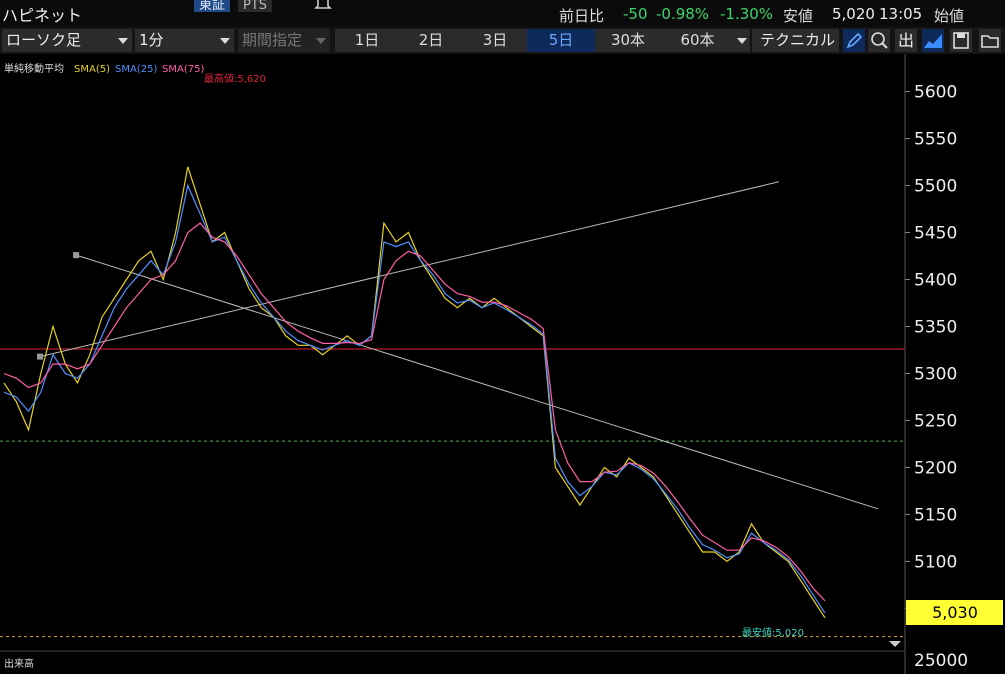 The width and height of the screenshot is (1005, 674). Describe the element at coordinates (935, 281) in the screenshot. I see `y-tick-label: 5400` at that location.